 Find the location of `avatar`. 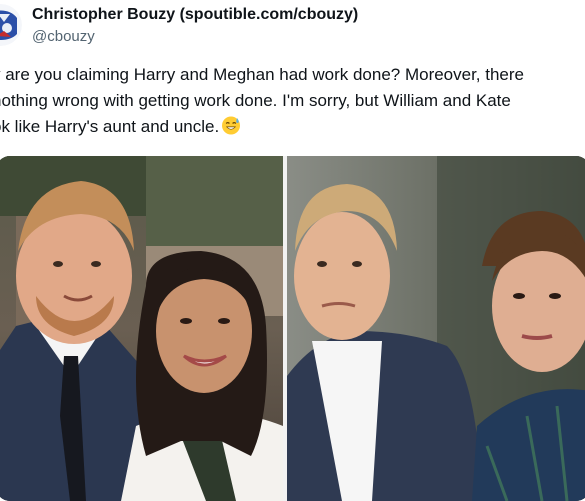

avatar is located at coordinates (11, 25).